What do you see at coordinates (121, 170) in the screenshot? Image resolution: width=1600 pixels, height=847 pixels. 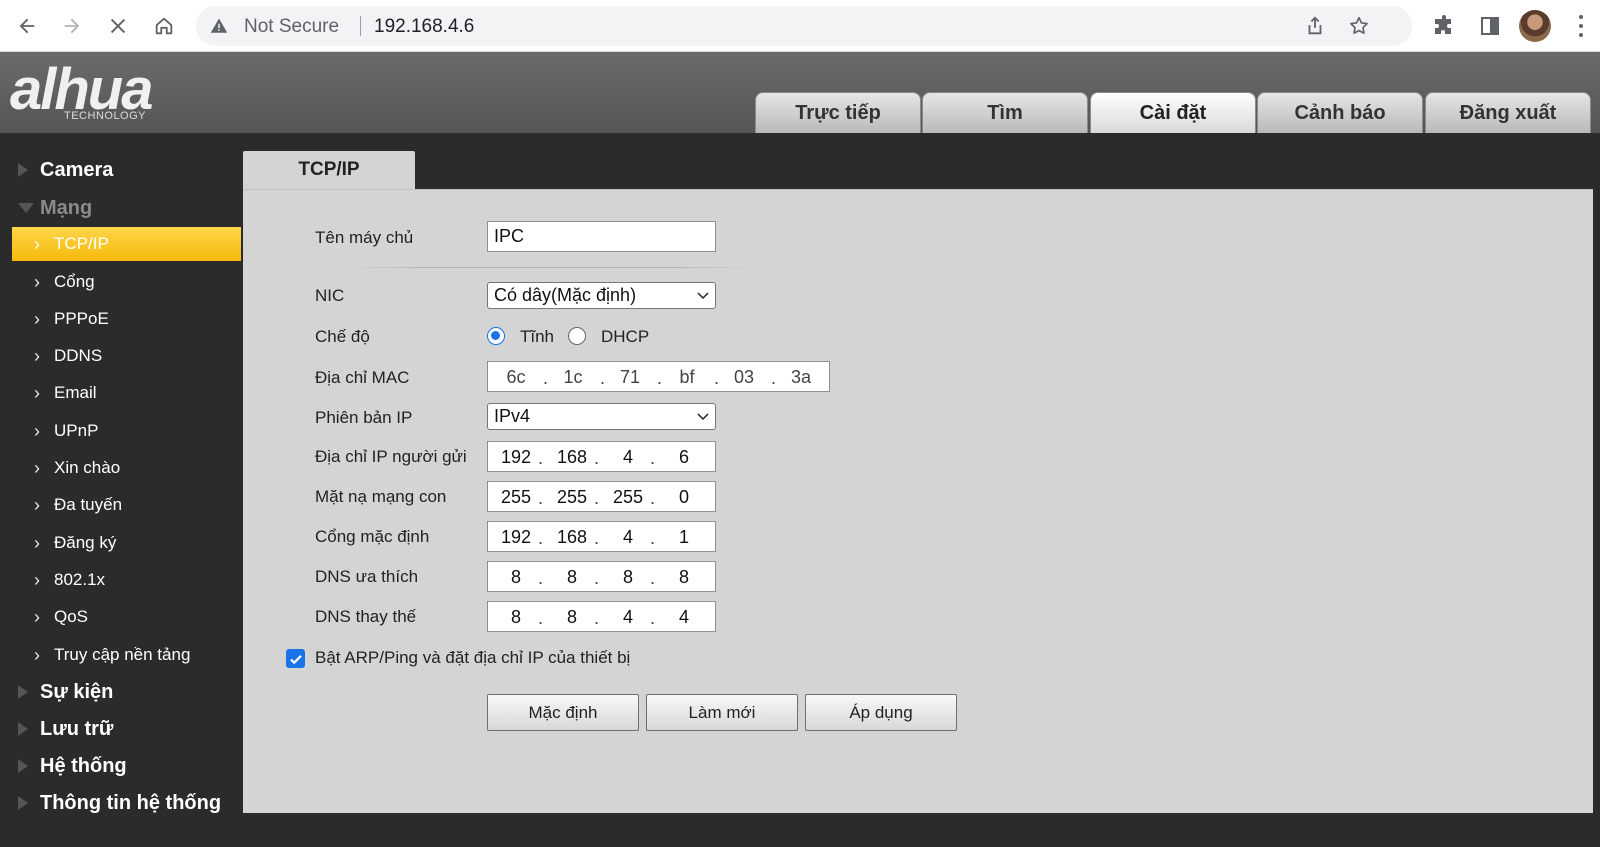 I see `sidebar-group-camera: Camera` at bounding box center [121, 170].